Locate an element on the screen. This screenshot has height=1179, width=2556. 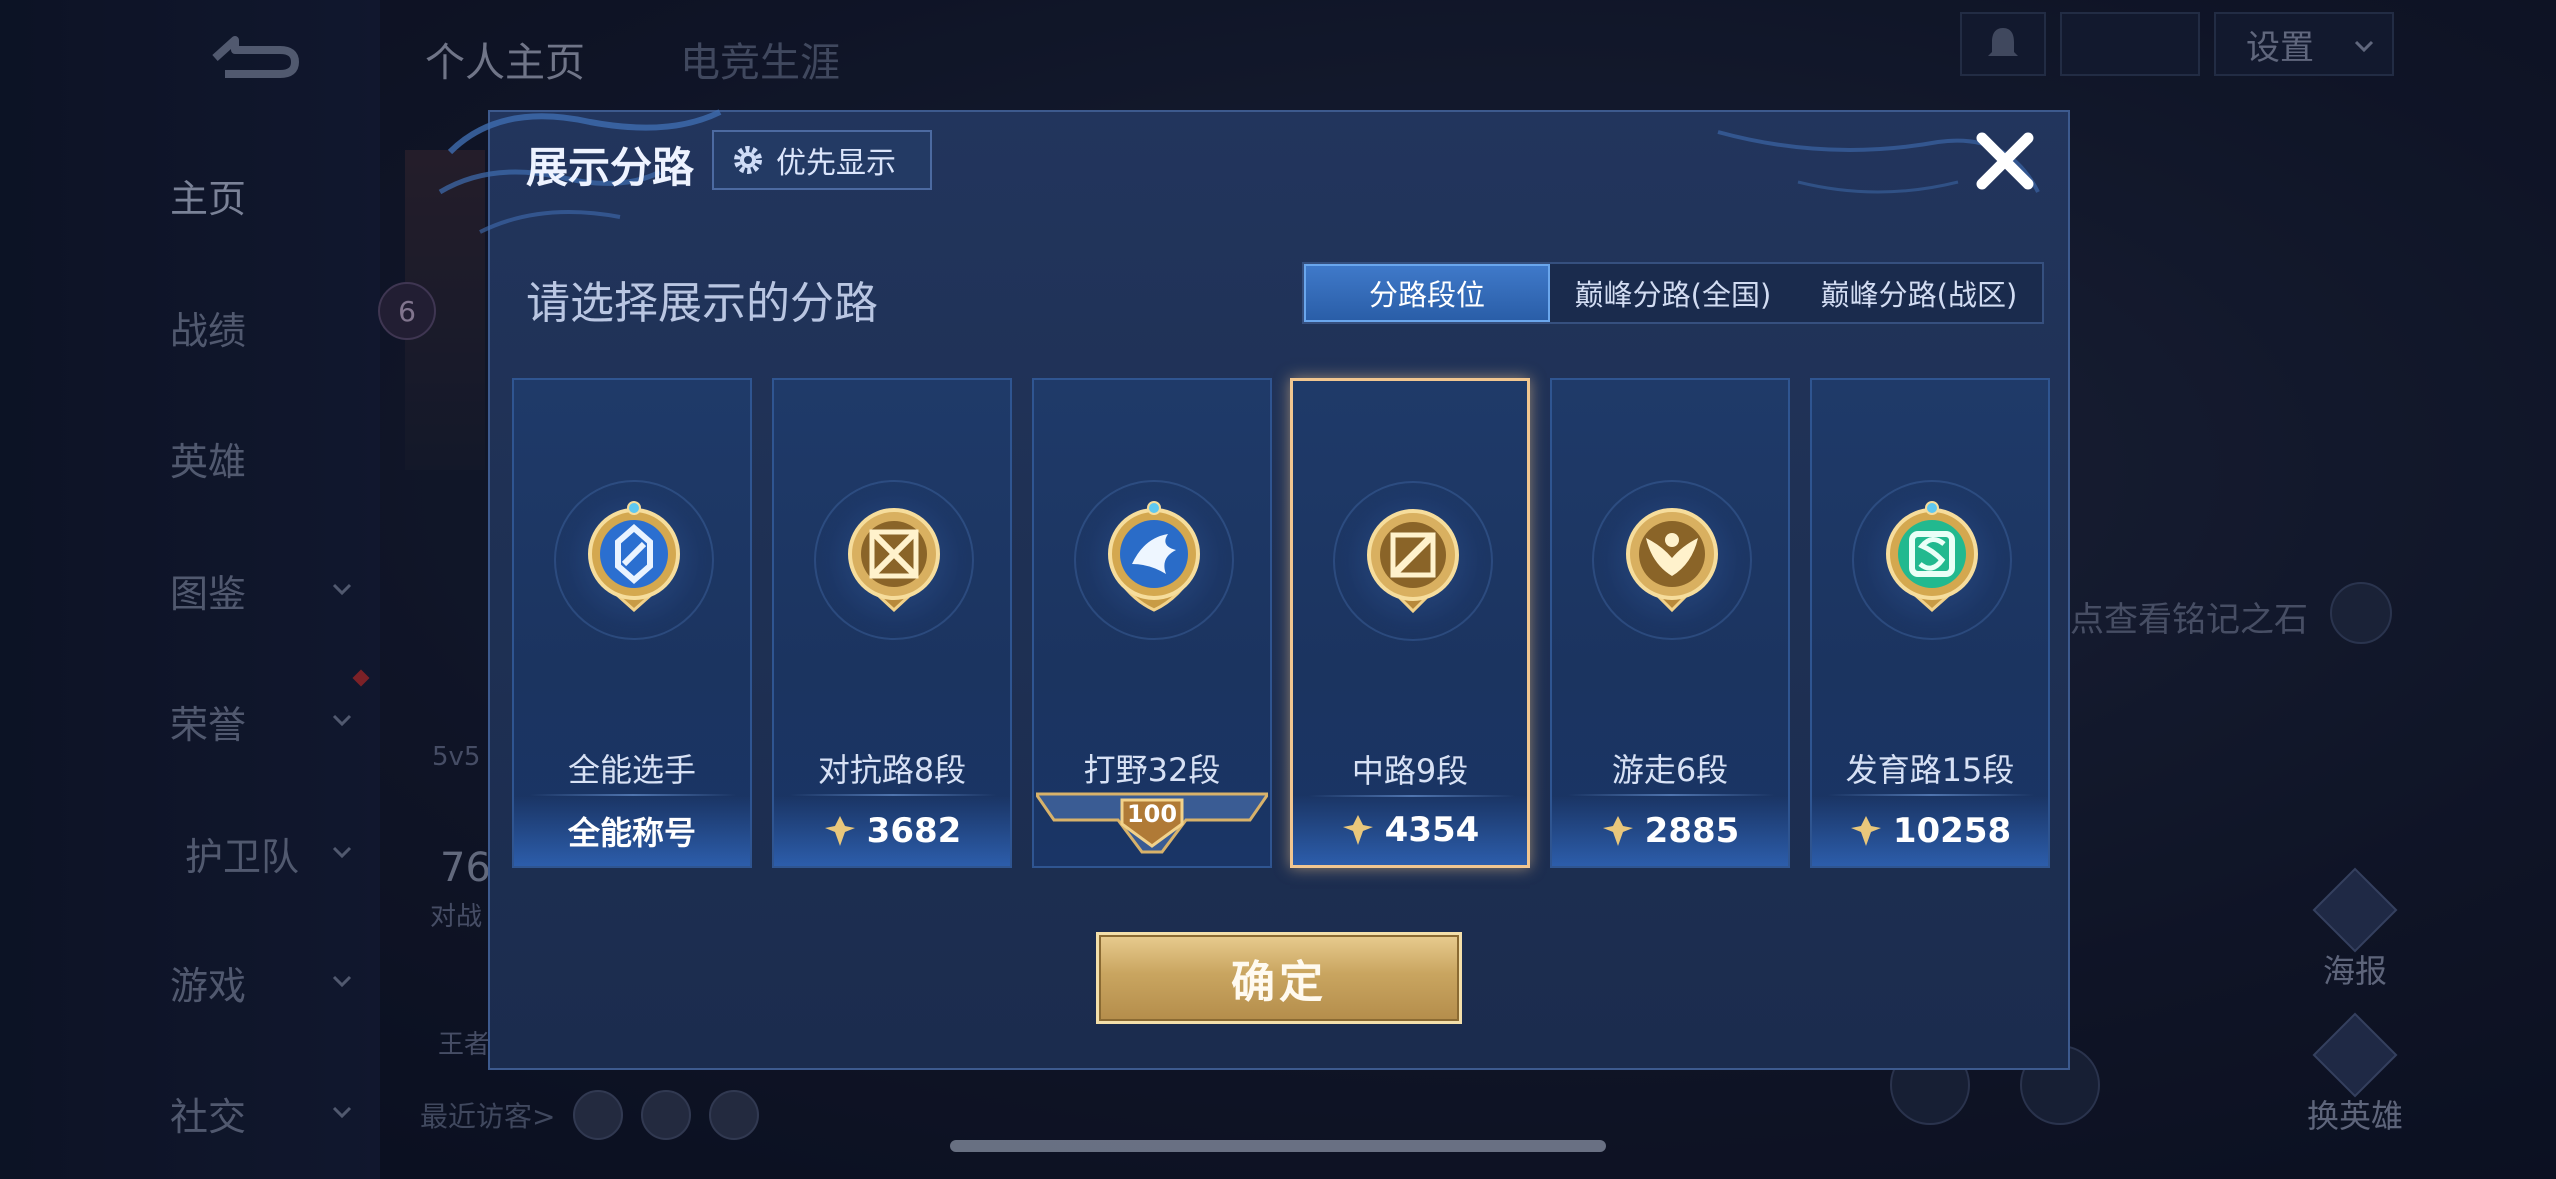
lane-points: 3682 is located at coordinates (914, 831).